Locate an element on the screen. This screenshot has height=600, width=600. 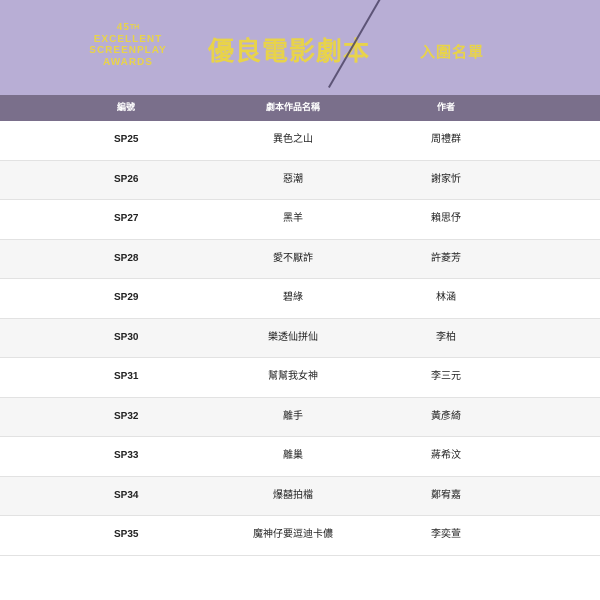
table-row: SP34 爆囍拍檔 鄭宥嘉 is located at coordinates (300, 496).